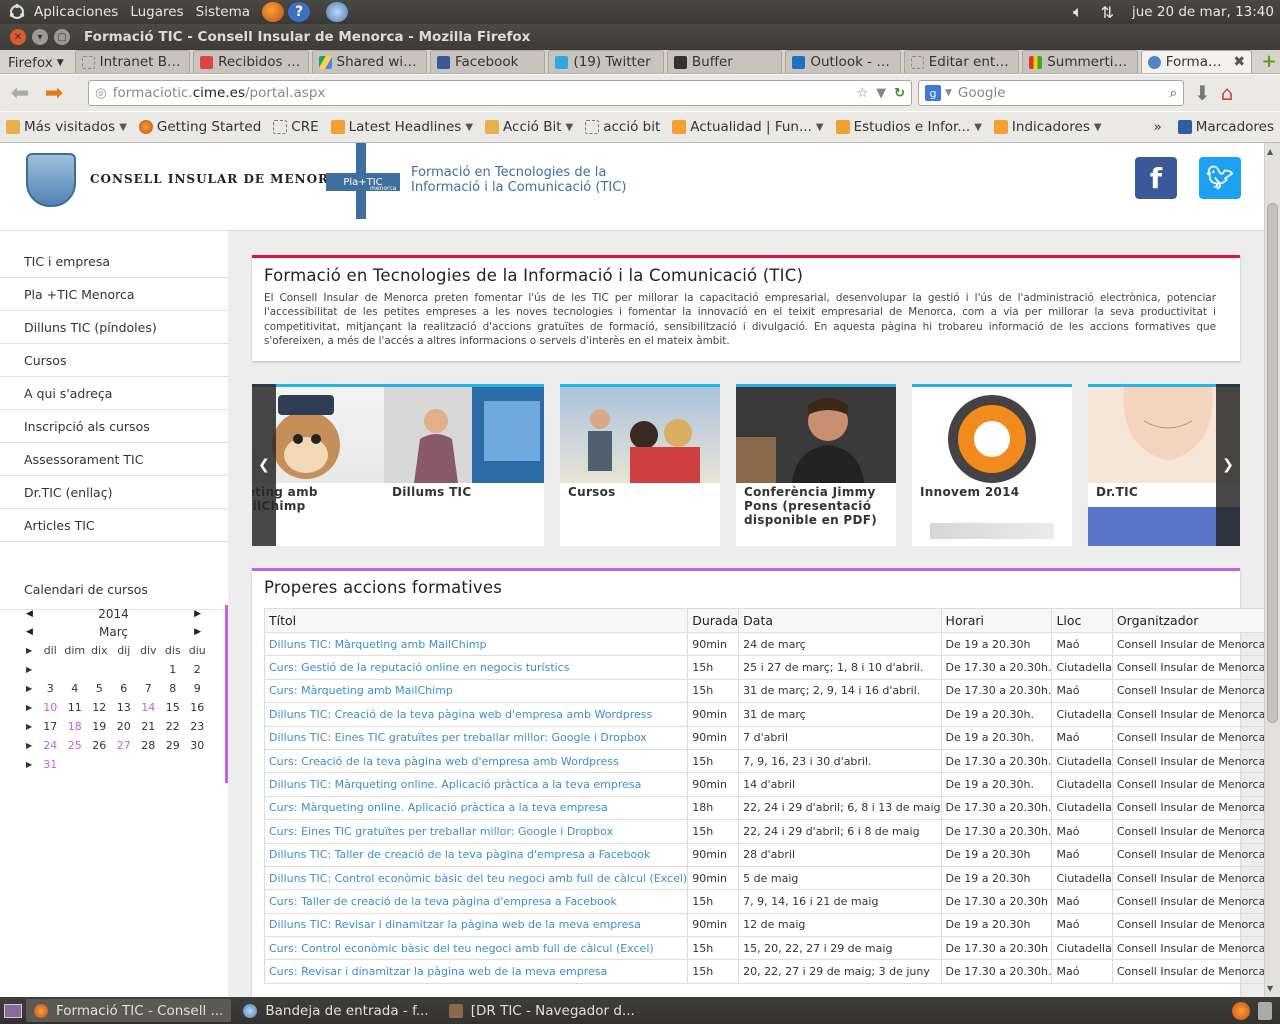 This screenshot has width=1280, height=1024. What do you see at coordinates (36, 61) in the screenshot?
I see `firefox-menu-button: Firefox ▼` at bounding box center [36, 61].